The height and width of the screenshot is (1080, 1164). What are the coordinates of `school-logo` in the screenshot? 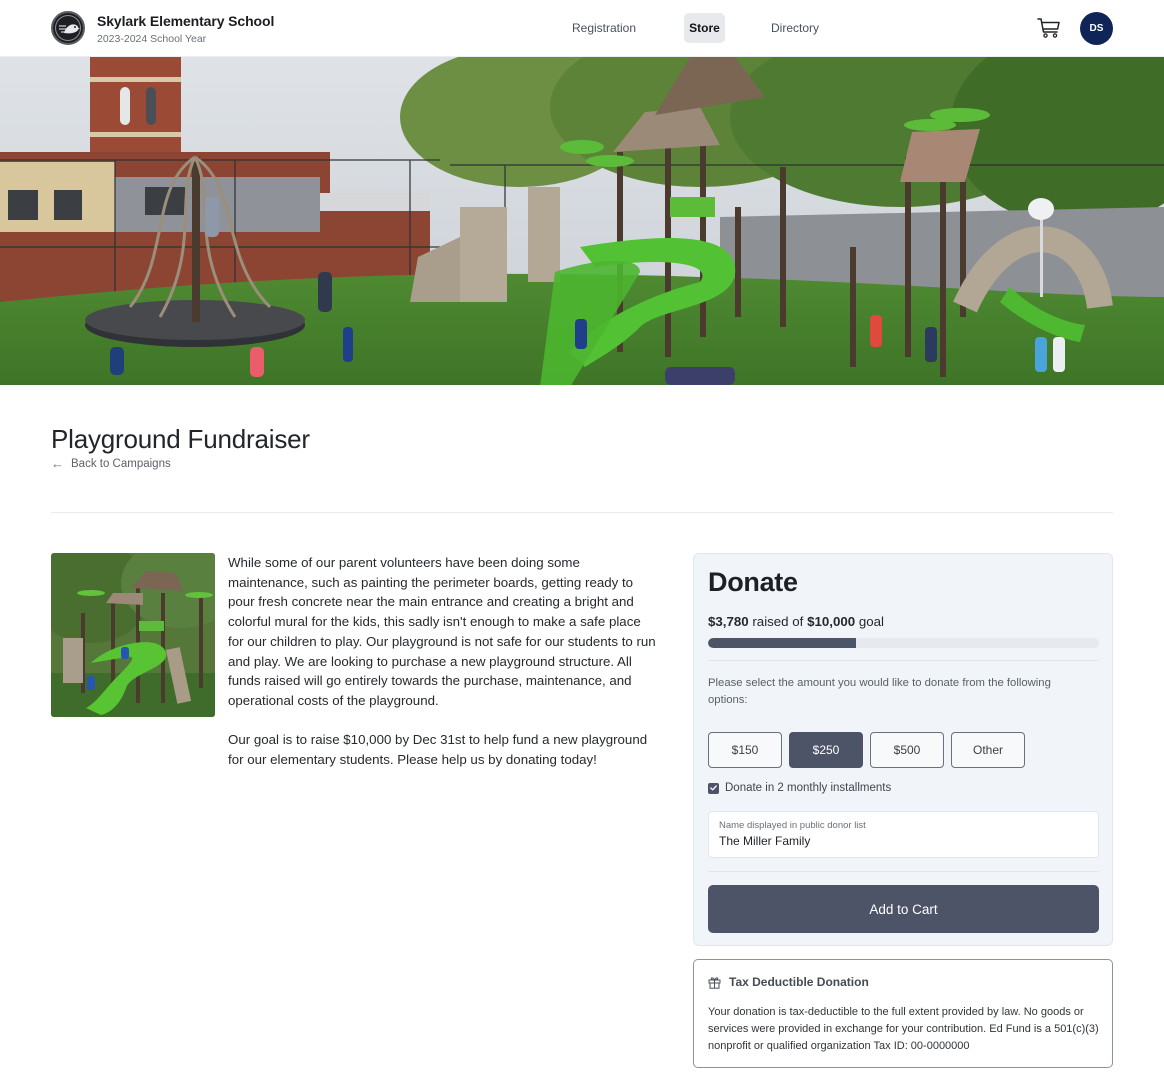 It's located at (68, 28).